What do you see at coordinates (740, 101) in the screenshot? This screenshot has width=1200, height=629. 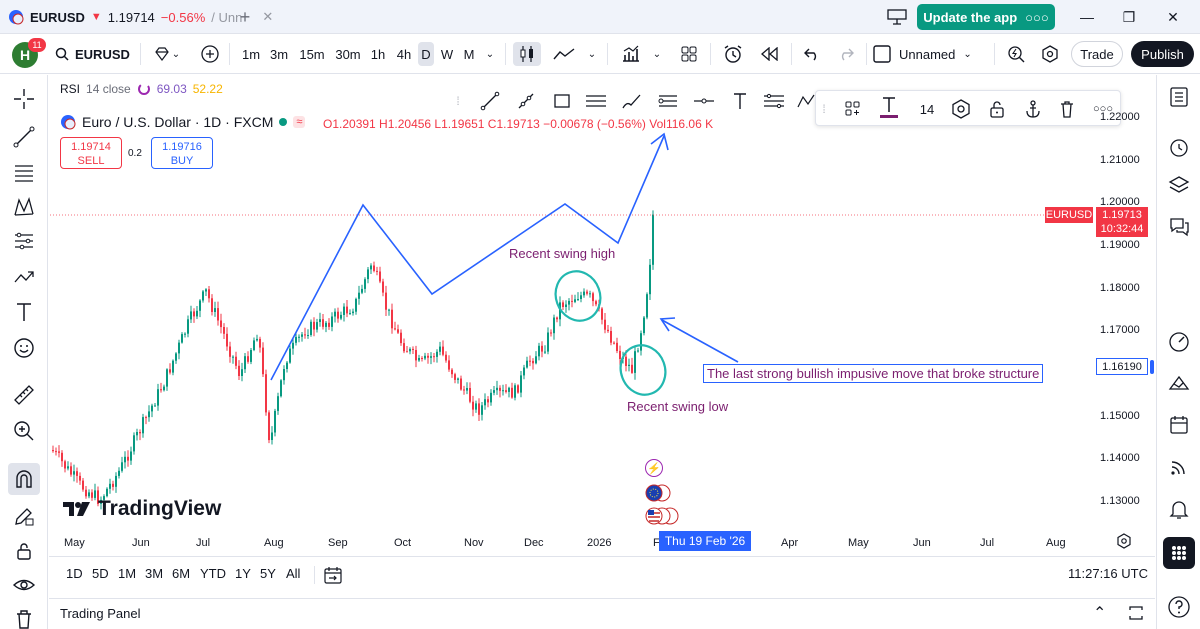 I see `fav-text-icon` at bounding box center [740, 101].